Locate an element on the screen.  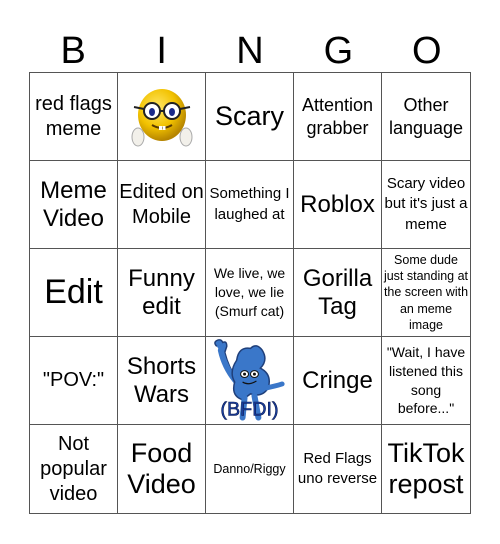
cell-text: Cringe is located at coordinates (337, 380).